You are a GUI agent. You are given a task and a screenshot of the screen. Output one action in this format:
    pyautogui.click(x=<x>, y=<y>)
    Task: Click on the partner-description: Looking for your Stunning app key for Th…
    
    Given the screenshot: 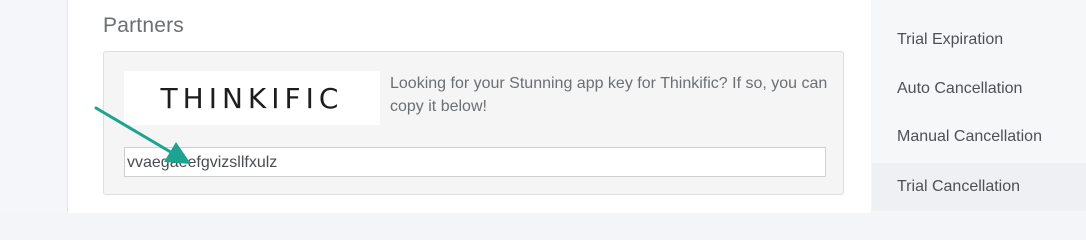 What is the action you would take?
    pyautogui.click(x=609, y=95)
    